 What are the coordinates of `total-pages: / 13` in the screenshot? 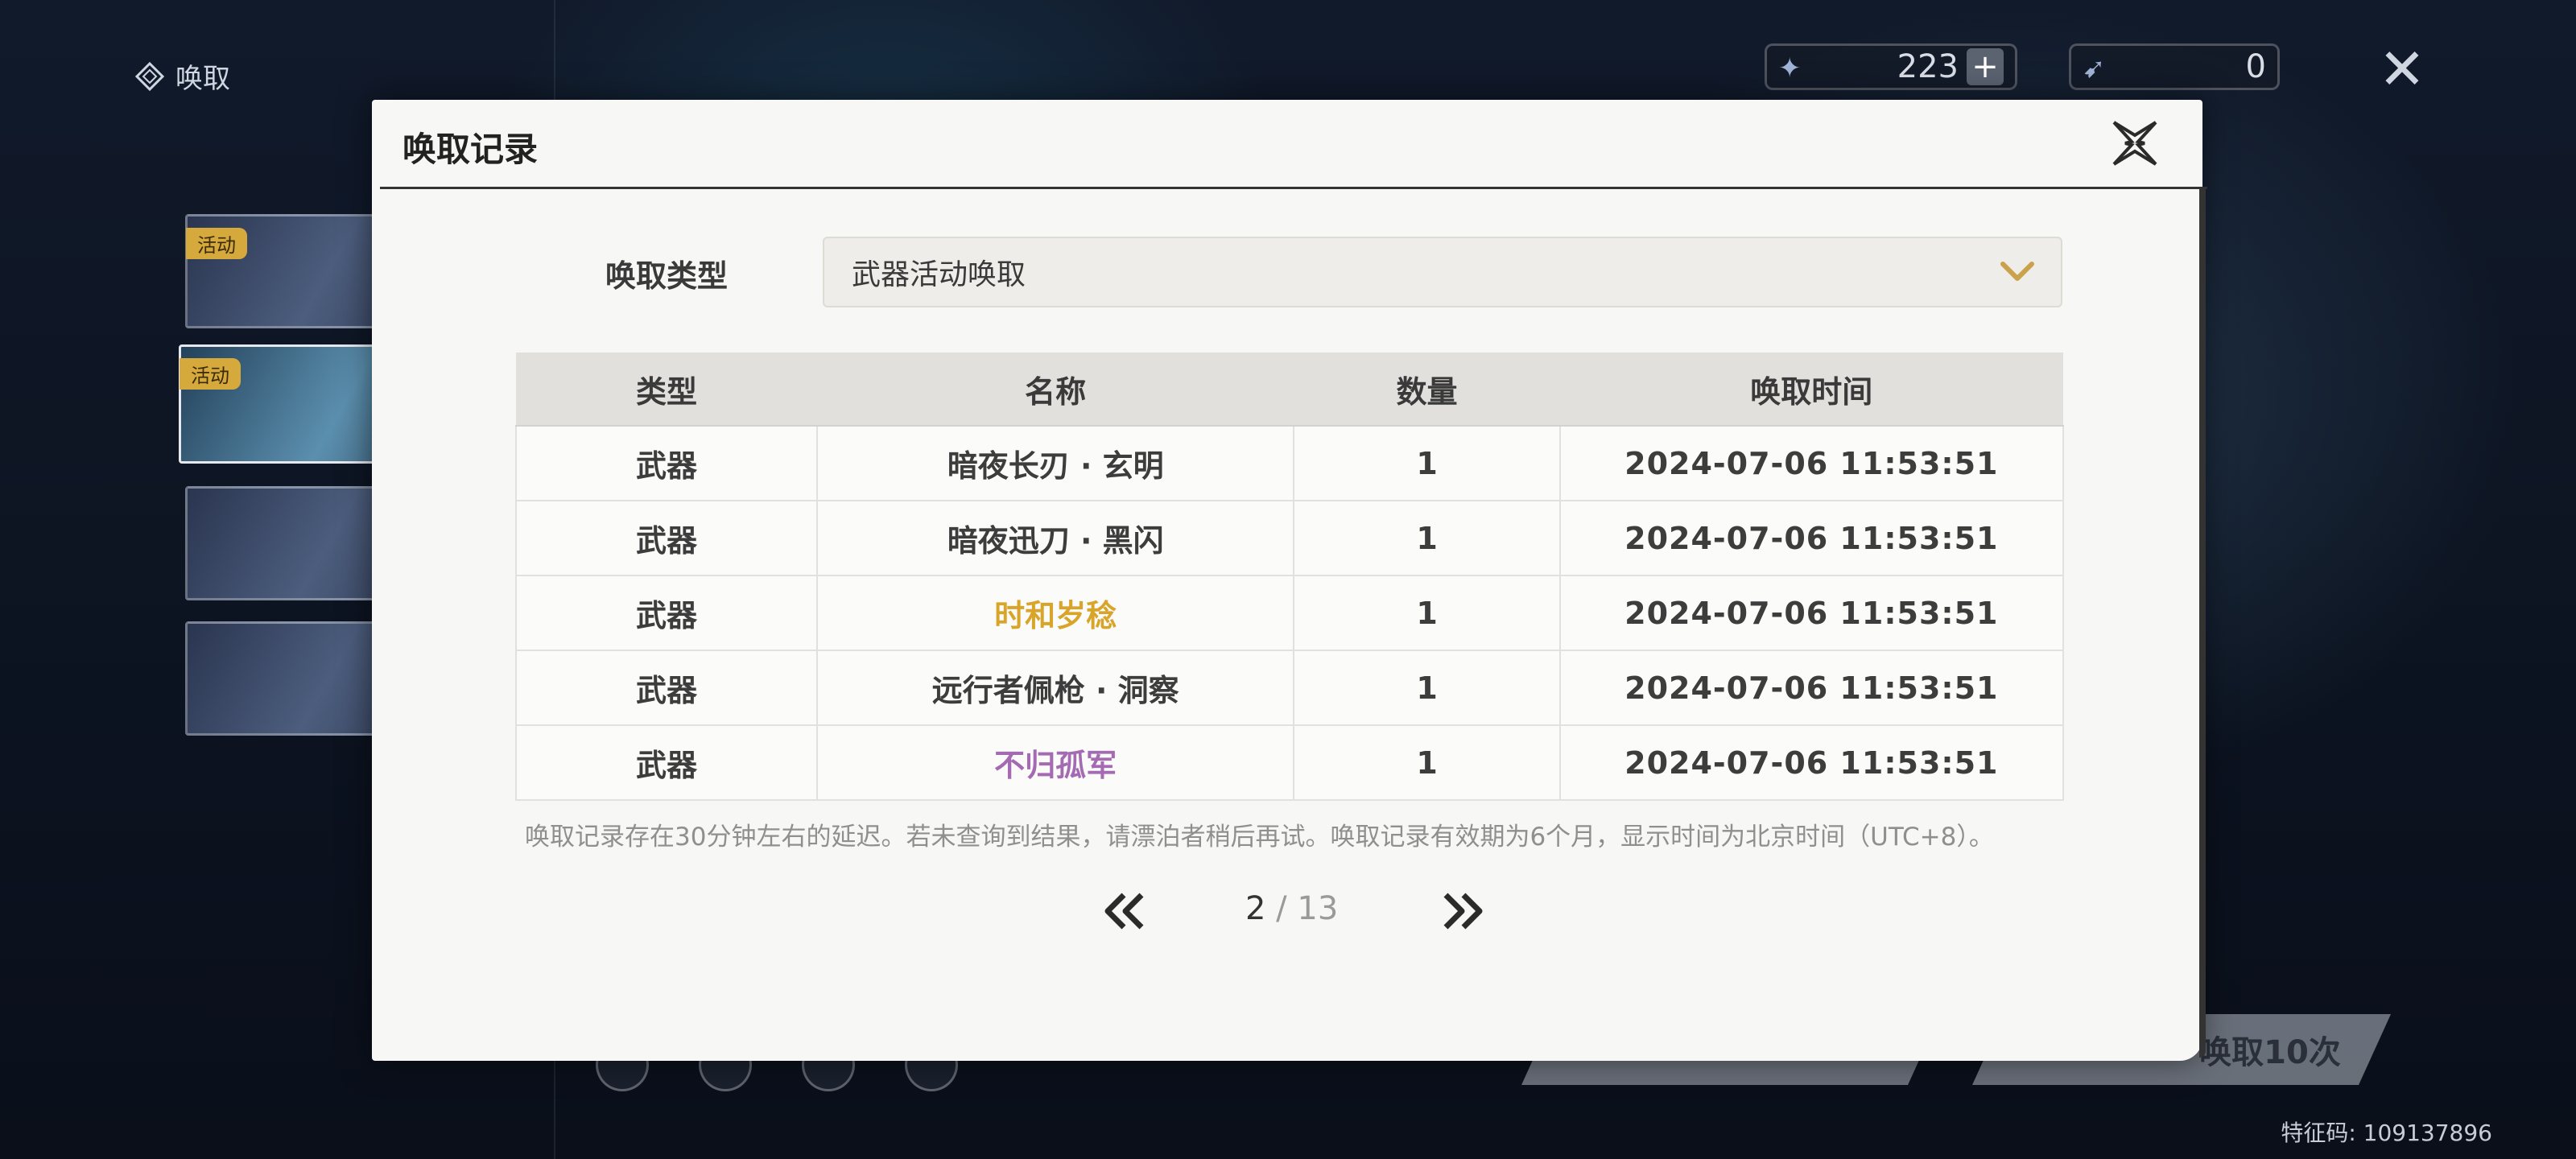 It's located at (1307, 908).